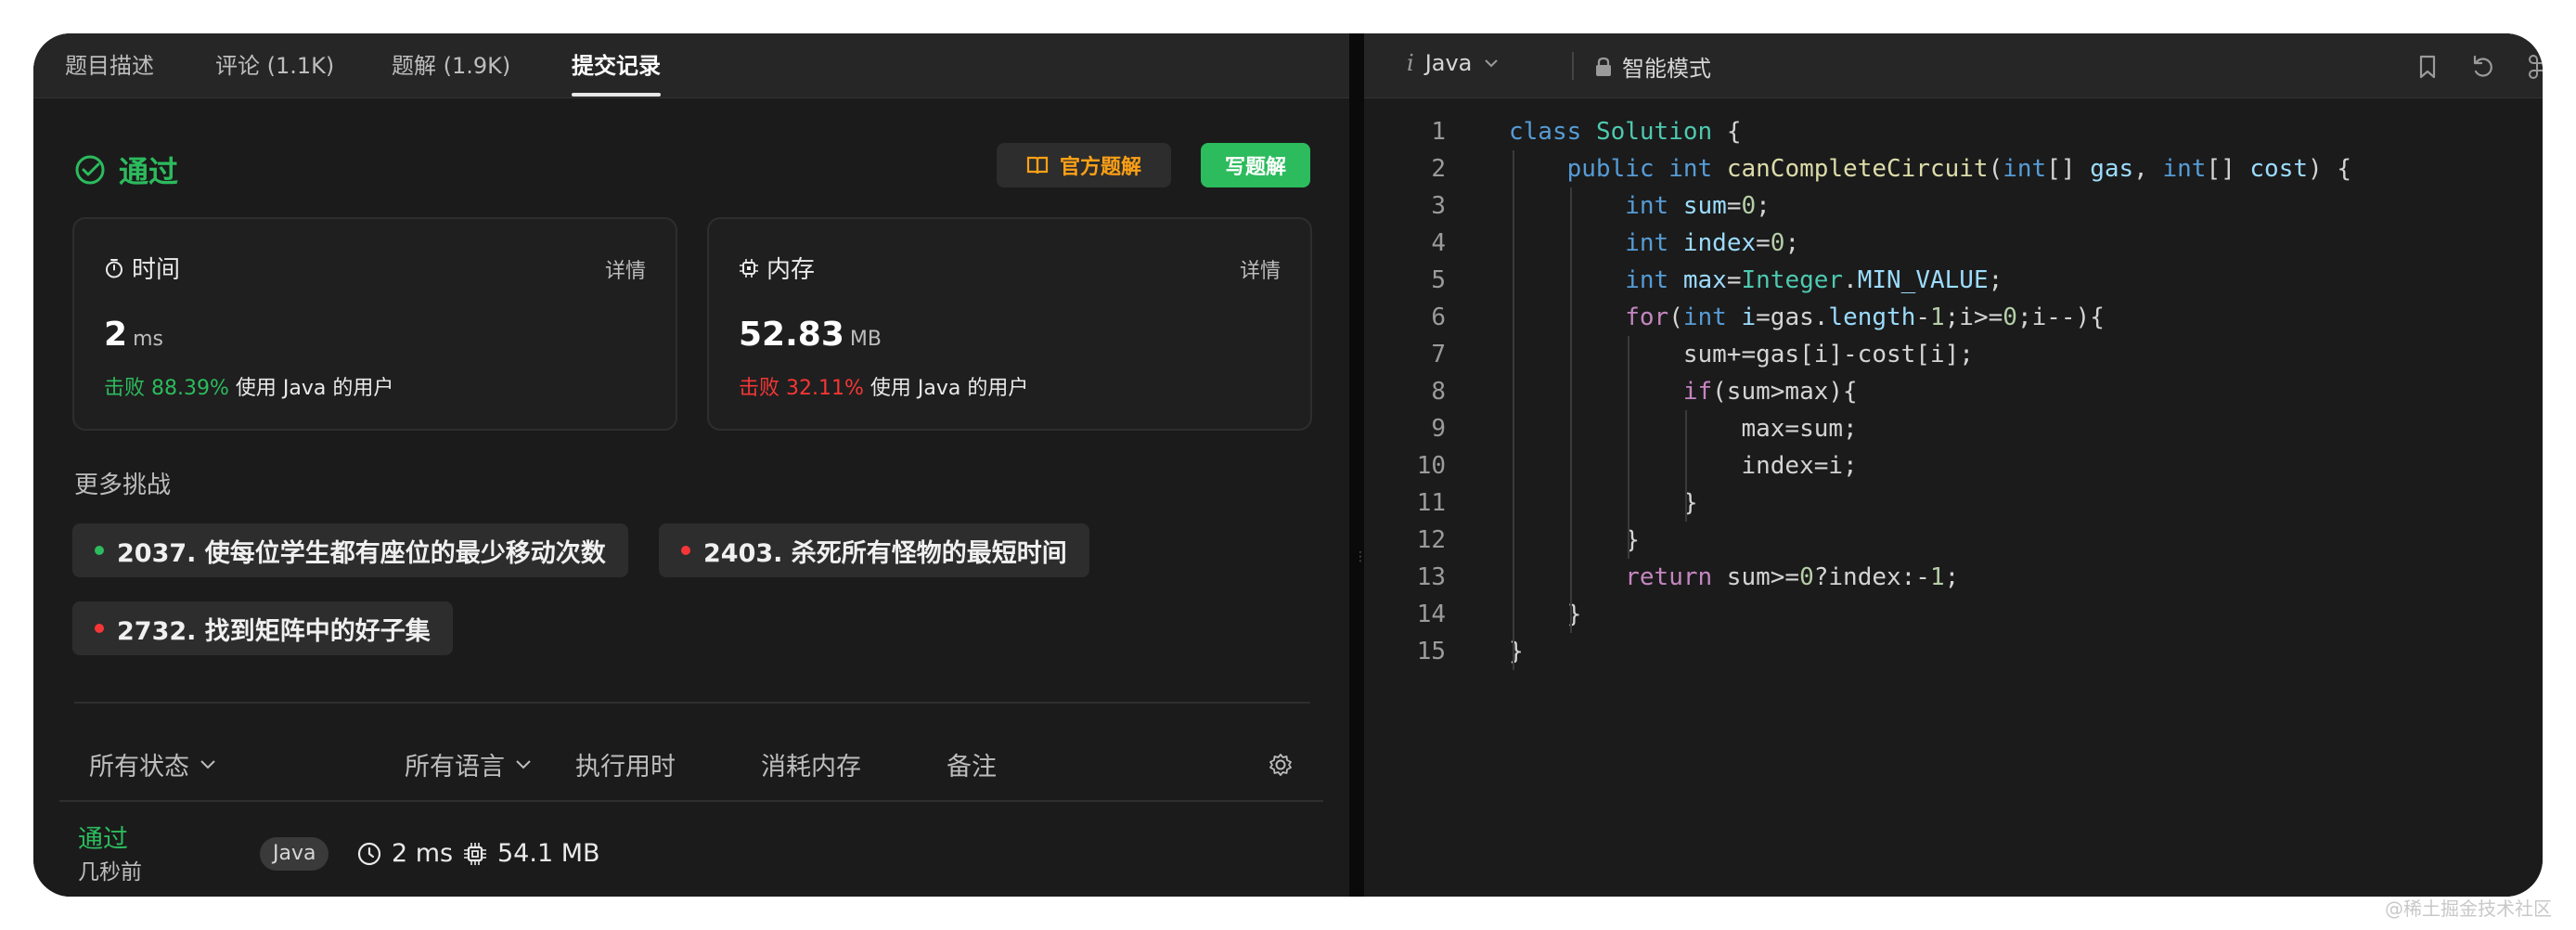 Image resolution: width=2576 pixels, height=930 pixels. I want to click on memory-number: 52.83, so click(791, 335).